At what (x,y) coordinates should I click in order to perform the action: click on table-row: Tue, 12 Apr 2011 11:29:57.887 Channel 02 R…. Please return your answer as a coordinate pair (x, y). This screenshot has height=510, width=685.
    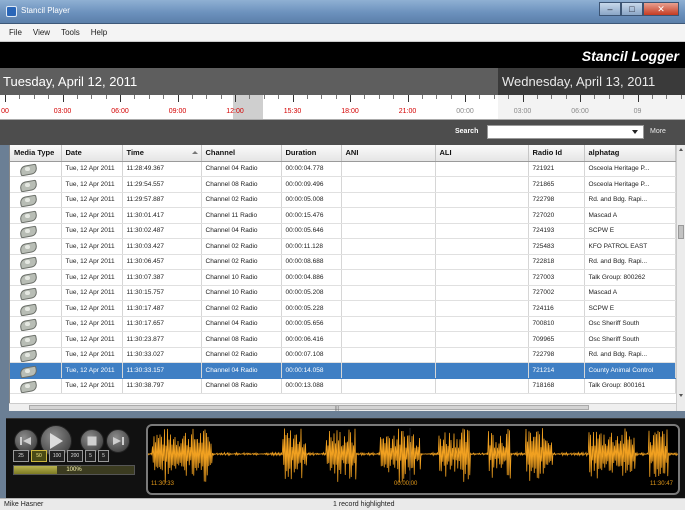
    Looking at the image, I should click on (343, 200).